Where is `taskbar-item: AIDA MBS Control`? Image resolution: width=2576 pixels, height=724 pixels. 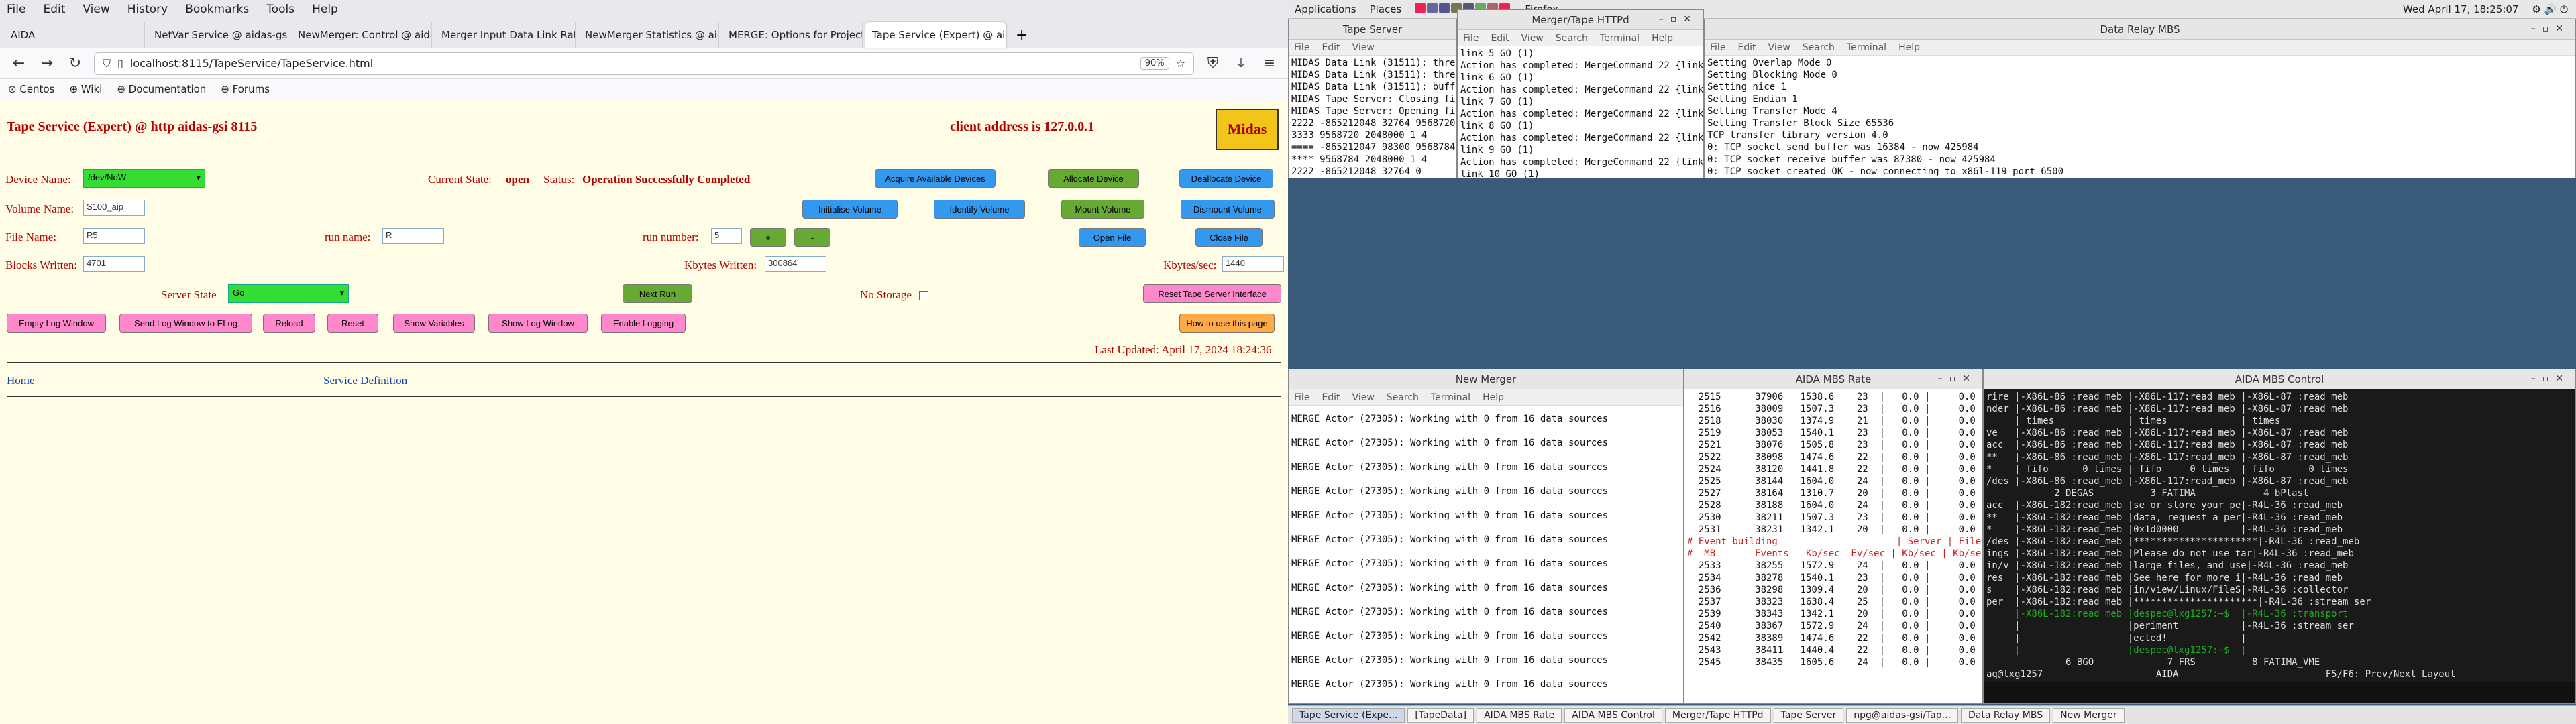 taskbar-item: AIDA MBS Control is located at coordinates (1613, 715).